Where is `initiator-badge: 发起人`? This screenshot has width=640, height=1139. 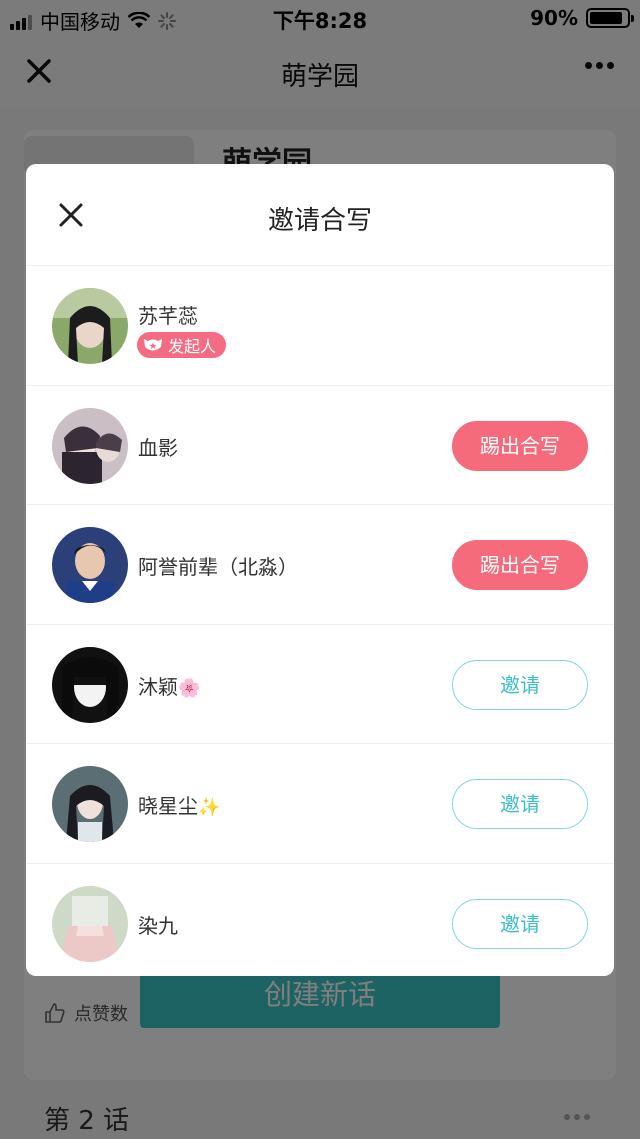 initiator-badge: 发起人 is located at coordinates (182, 345).